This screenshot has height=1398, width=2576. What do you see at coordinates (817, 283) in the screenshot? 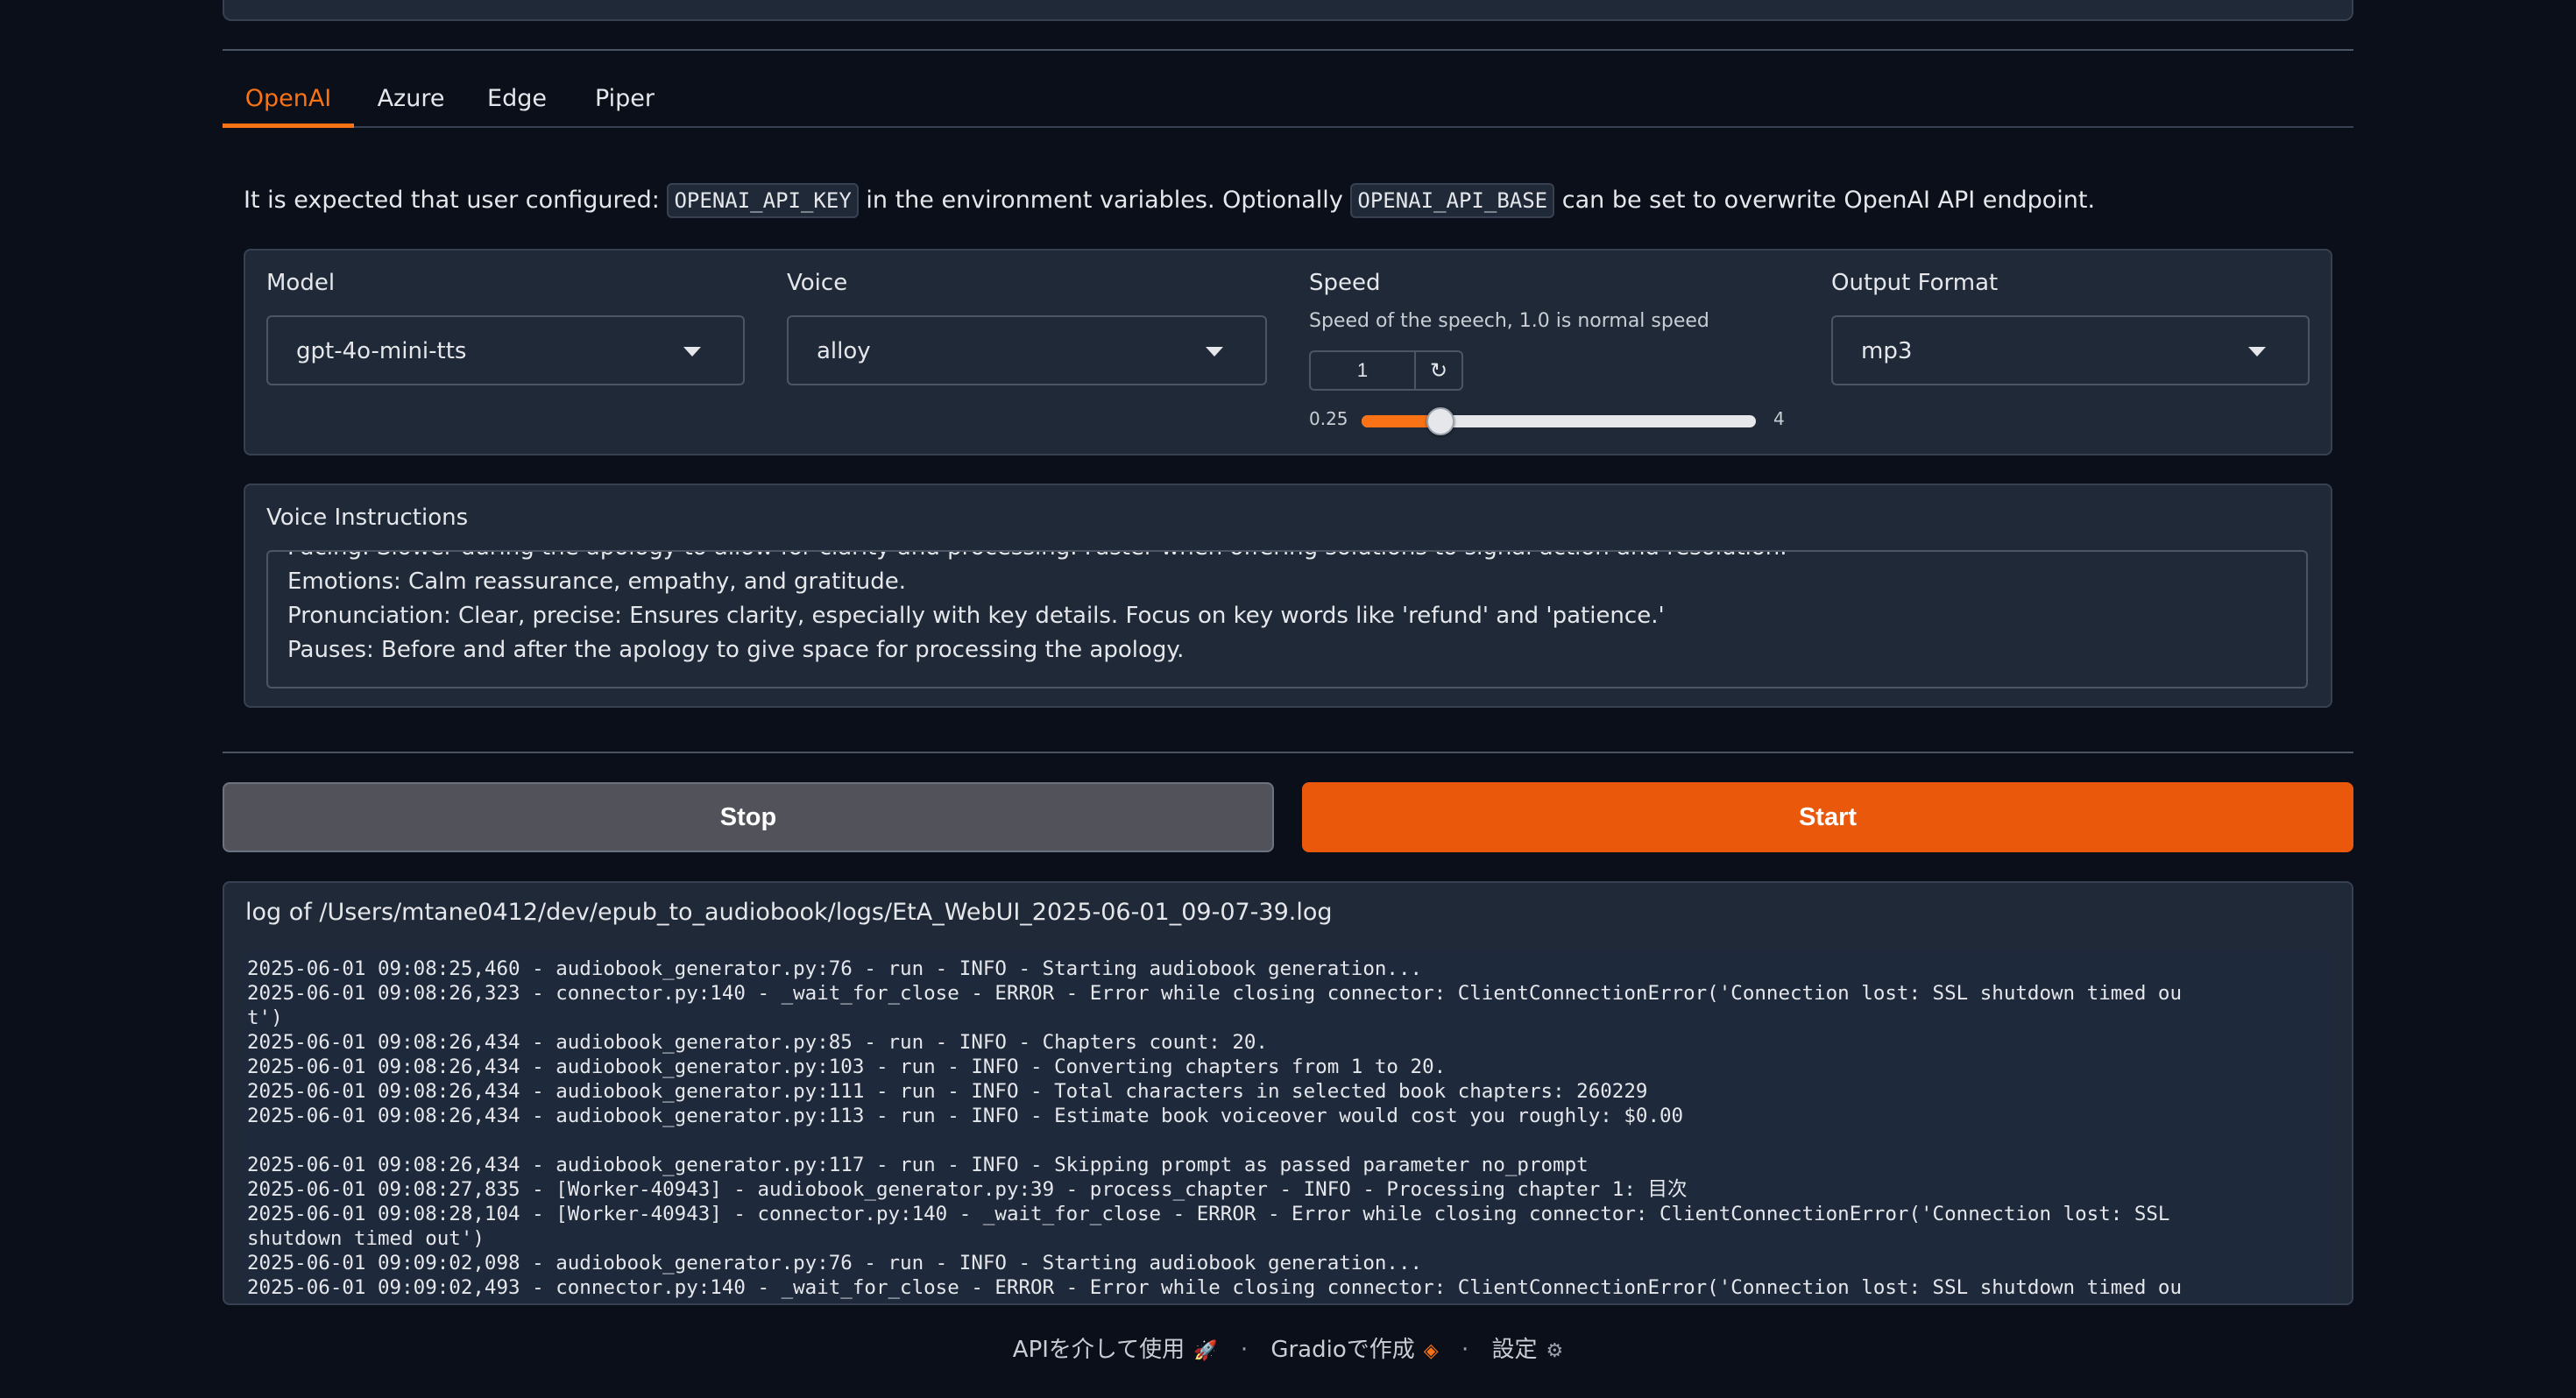
I see `voice-label: Voice` at bounding box center [817, 283].